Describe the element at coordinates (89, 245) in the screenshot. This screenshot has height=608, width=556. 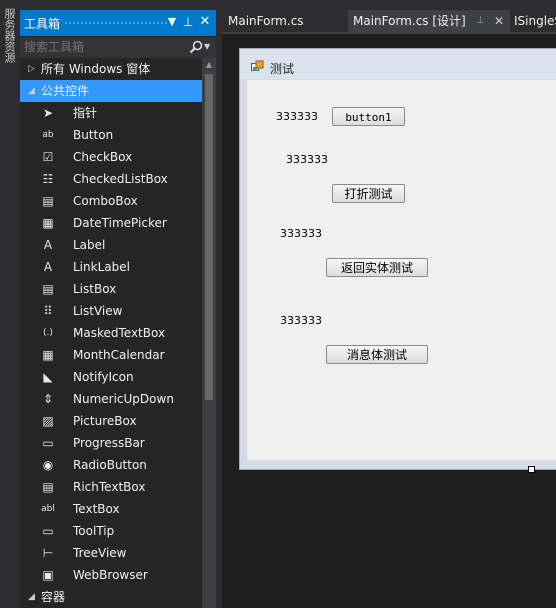
I see `toolbox-item-label: Label` at that location.